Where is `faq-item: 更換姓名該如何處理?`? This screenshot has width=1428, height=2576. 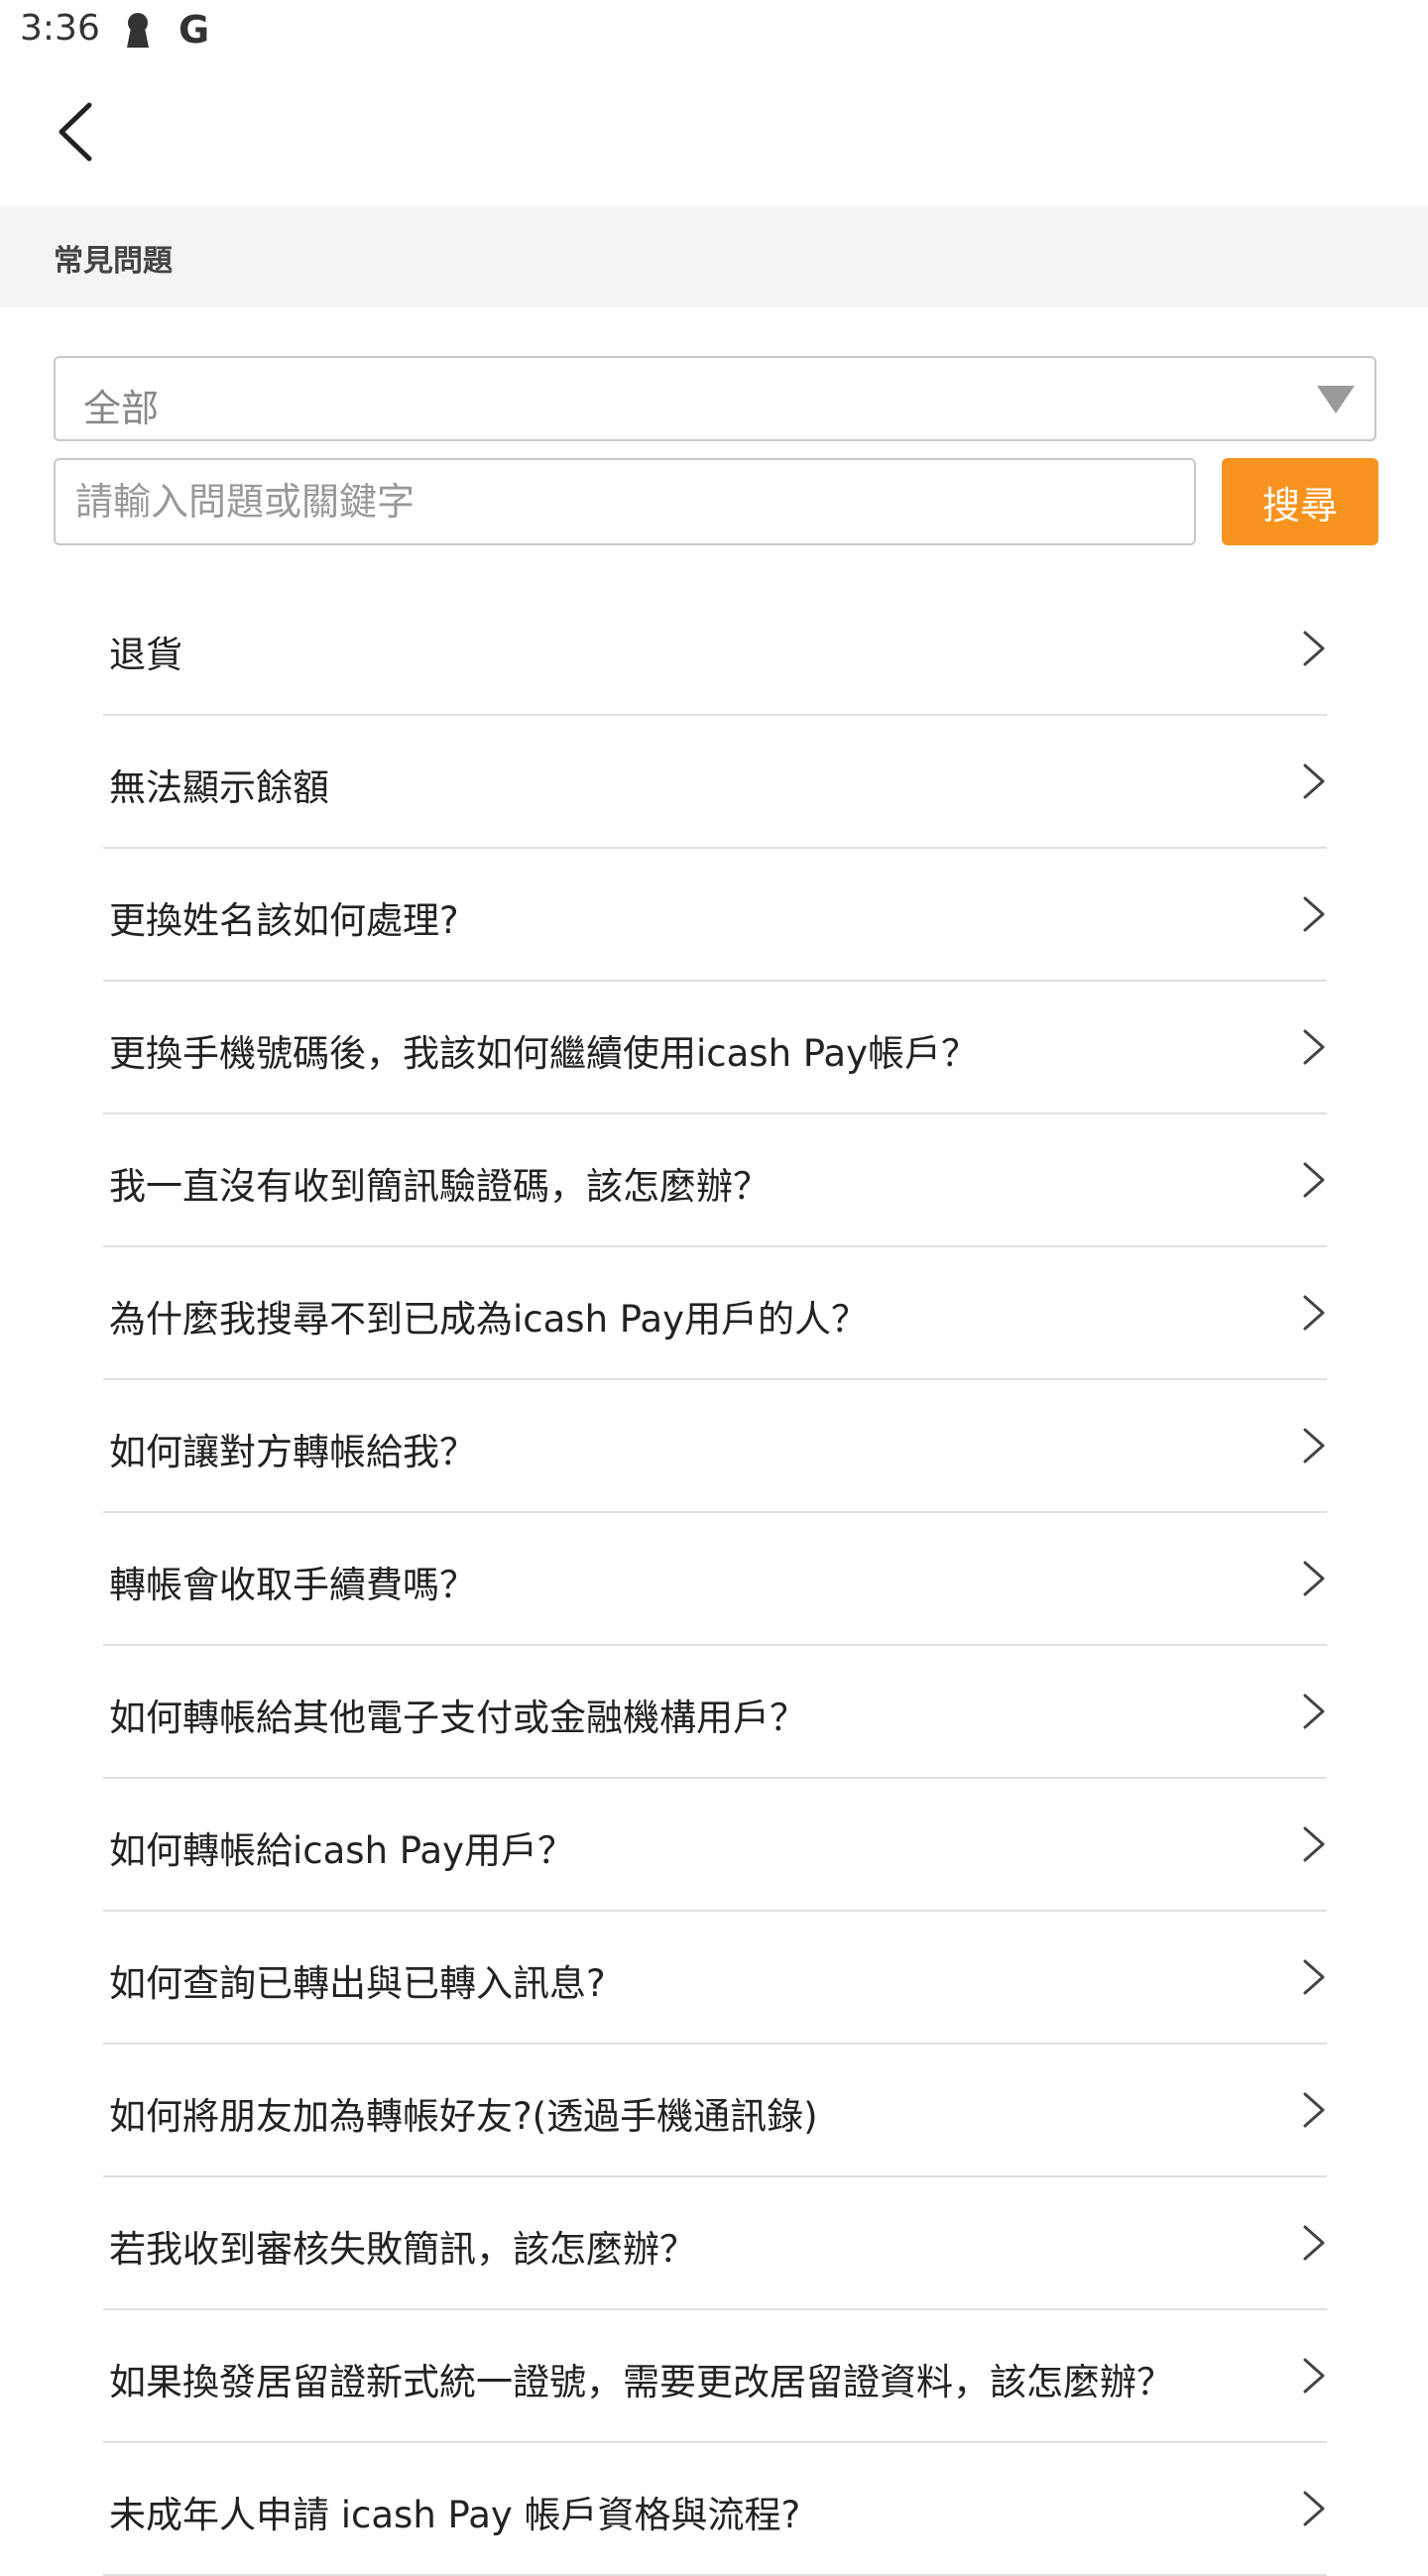 faq-item: 更換姓名該如何處理? is located at coordinates (715, 915).